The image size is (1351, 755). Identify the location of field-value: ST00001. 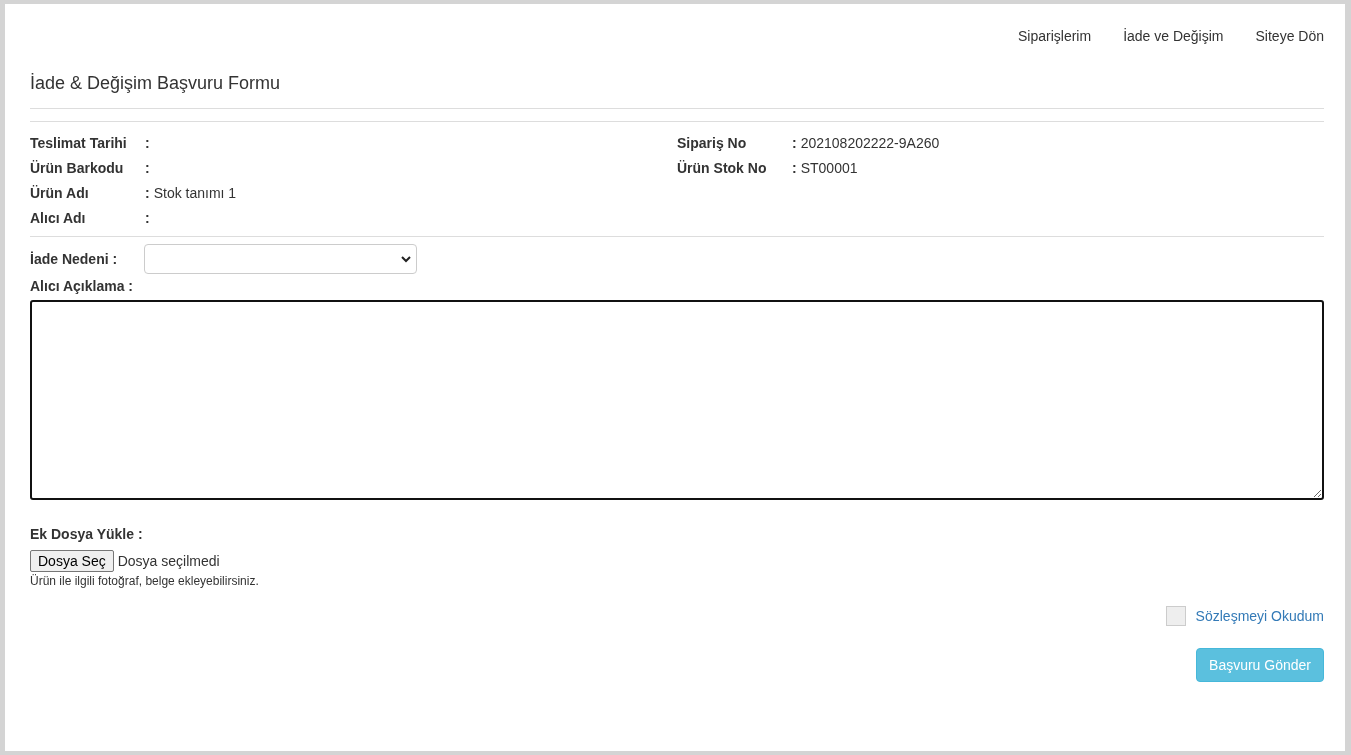
(829, 167).